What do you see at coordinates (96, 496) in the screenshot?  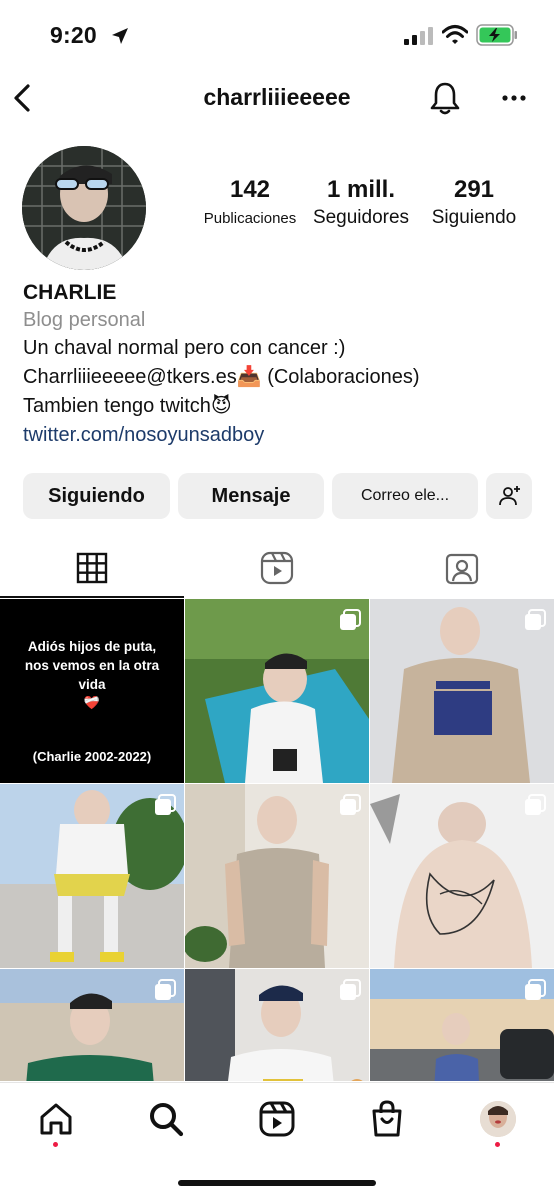 I see `following-button: Siguiendo` at bounding box center [96, 496].